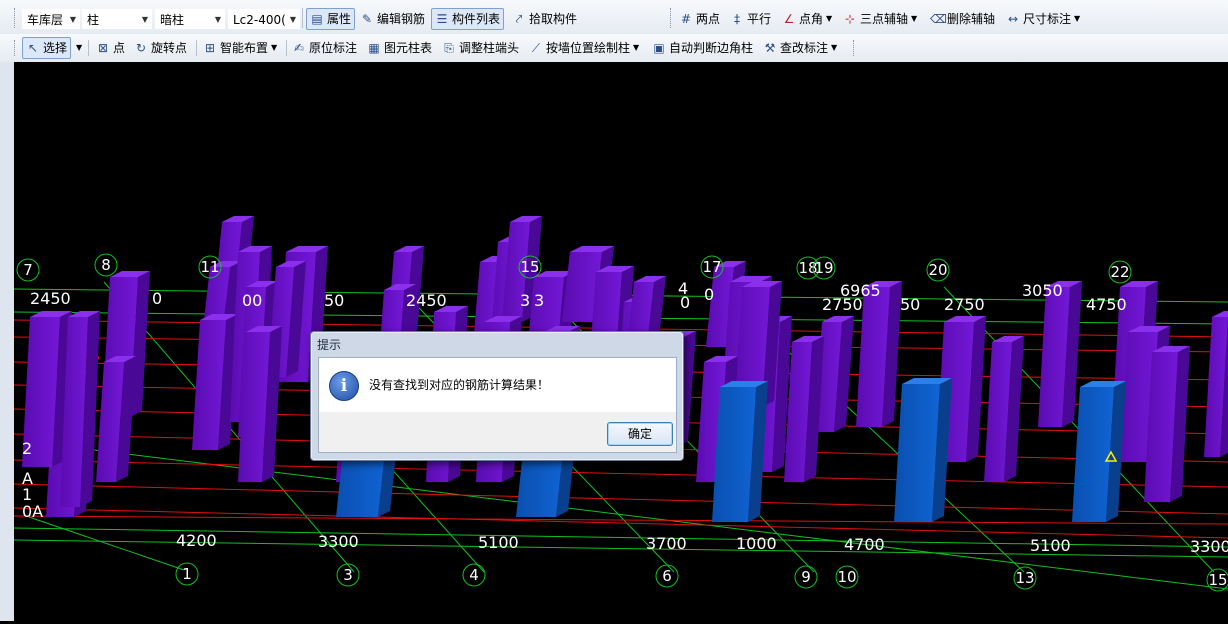 This screenshot has width=1228, height=624. What do you see at coordinates (588, 48) in the screenshot?
I see `draw-by-wall-label: 按墙位置绘制柱` at bounding box center [588, 48].